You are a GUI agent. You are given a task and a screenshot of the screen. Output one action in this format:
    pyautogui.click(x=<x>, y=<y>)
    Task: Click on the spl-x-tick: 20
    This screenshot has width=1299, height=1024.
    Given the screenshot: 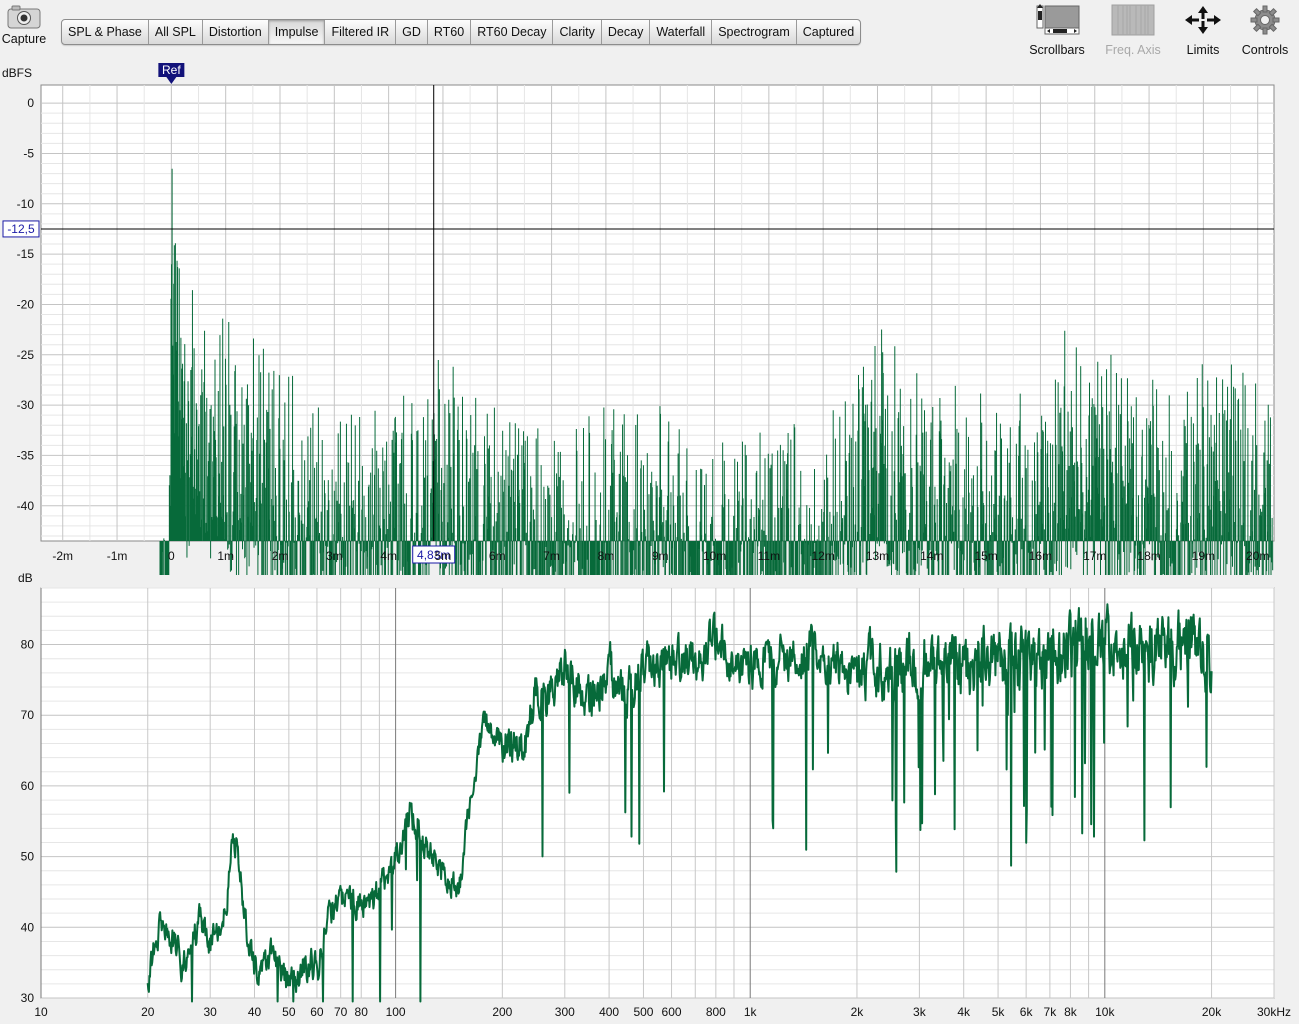 What is the action you would take?
    pyautogui.click(x=148, y=1012)
    